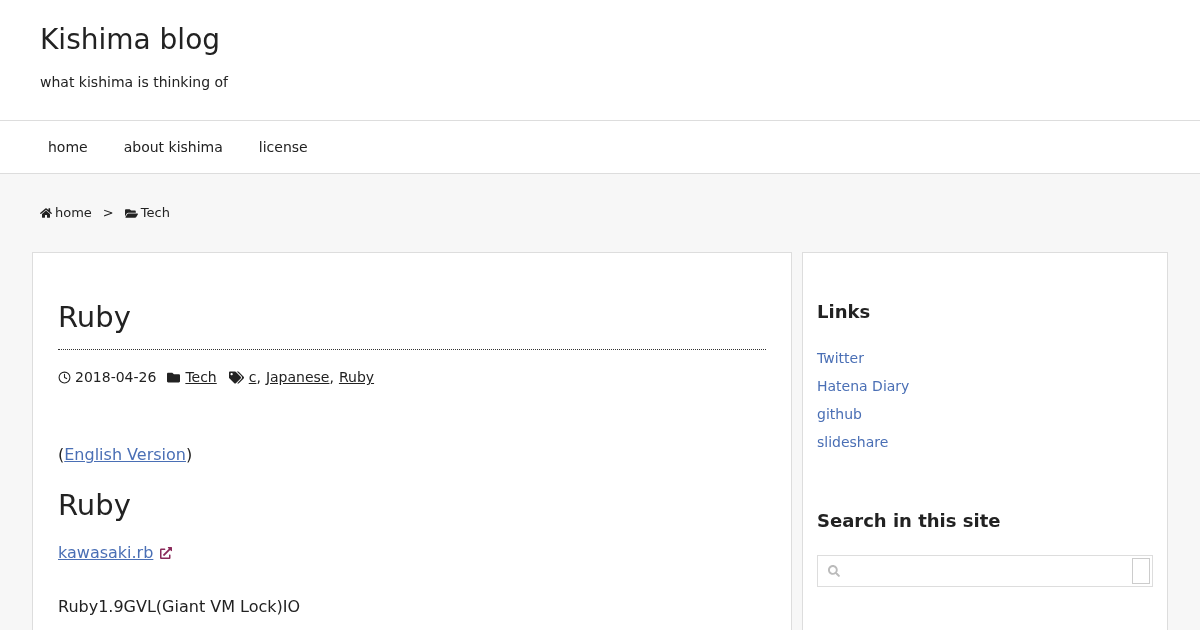 This screenshot has height=630, width=1200. I want to click on nav-link: about kishima, so click(173, 147).